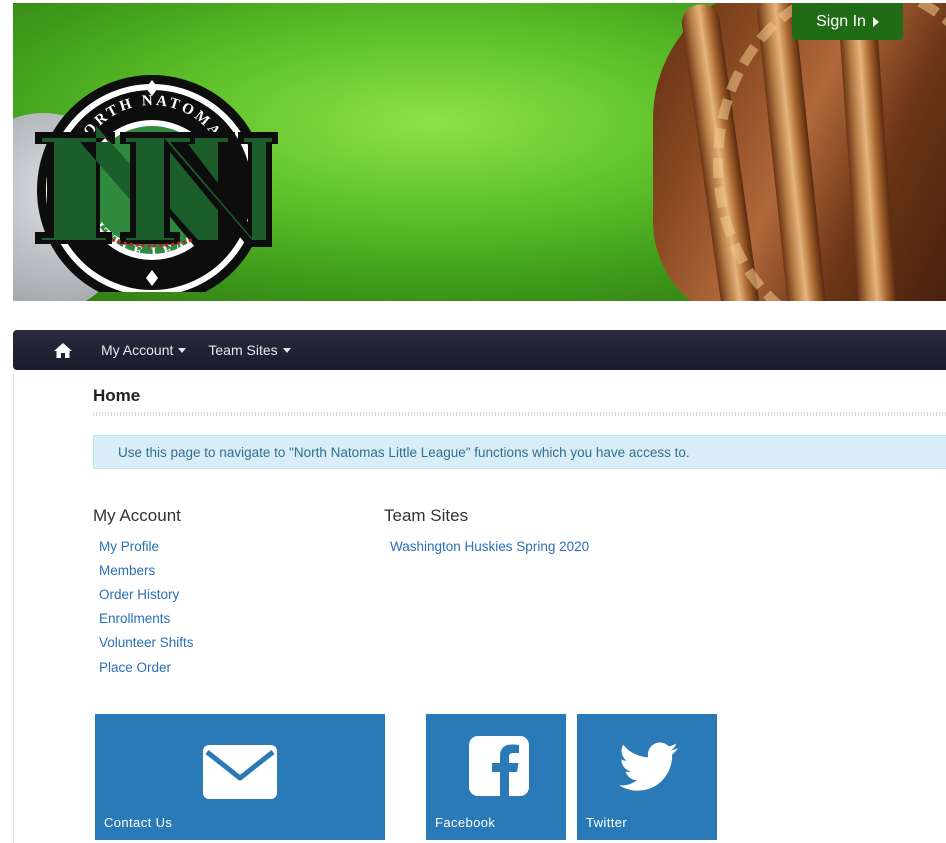  I want to click on caret-right-icon, so click(875, 21).